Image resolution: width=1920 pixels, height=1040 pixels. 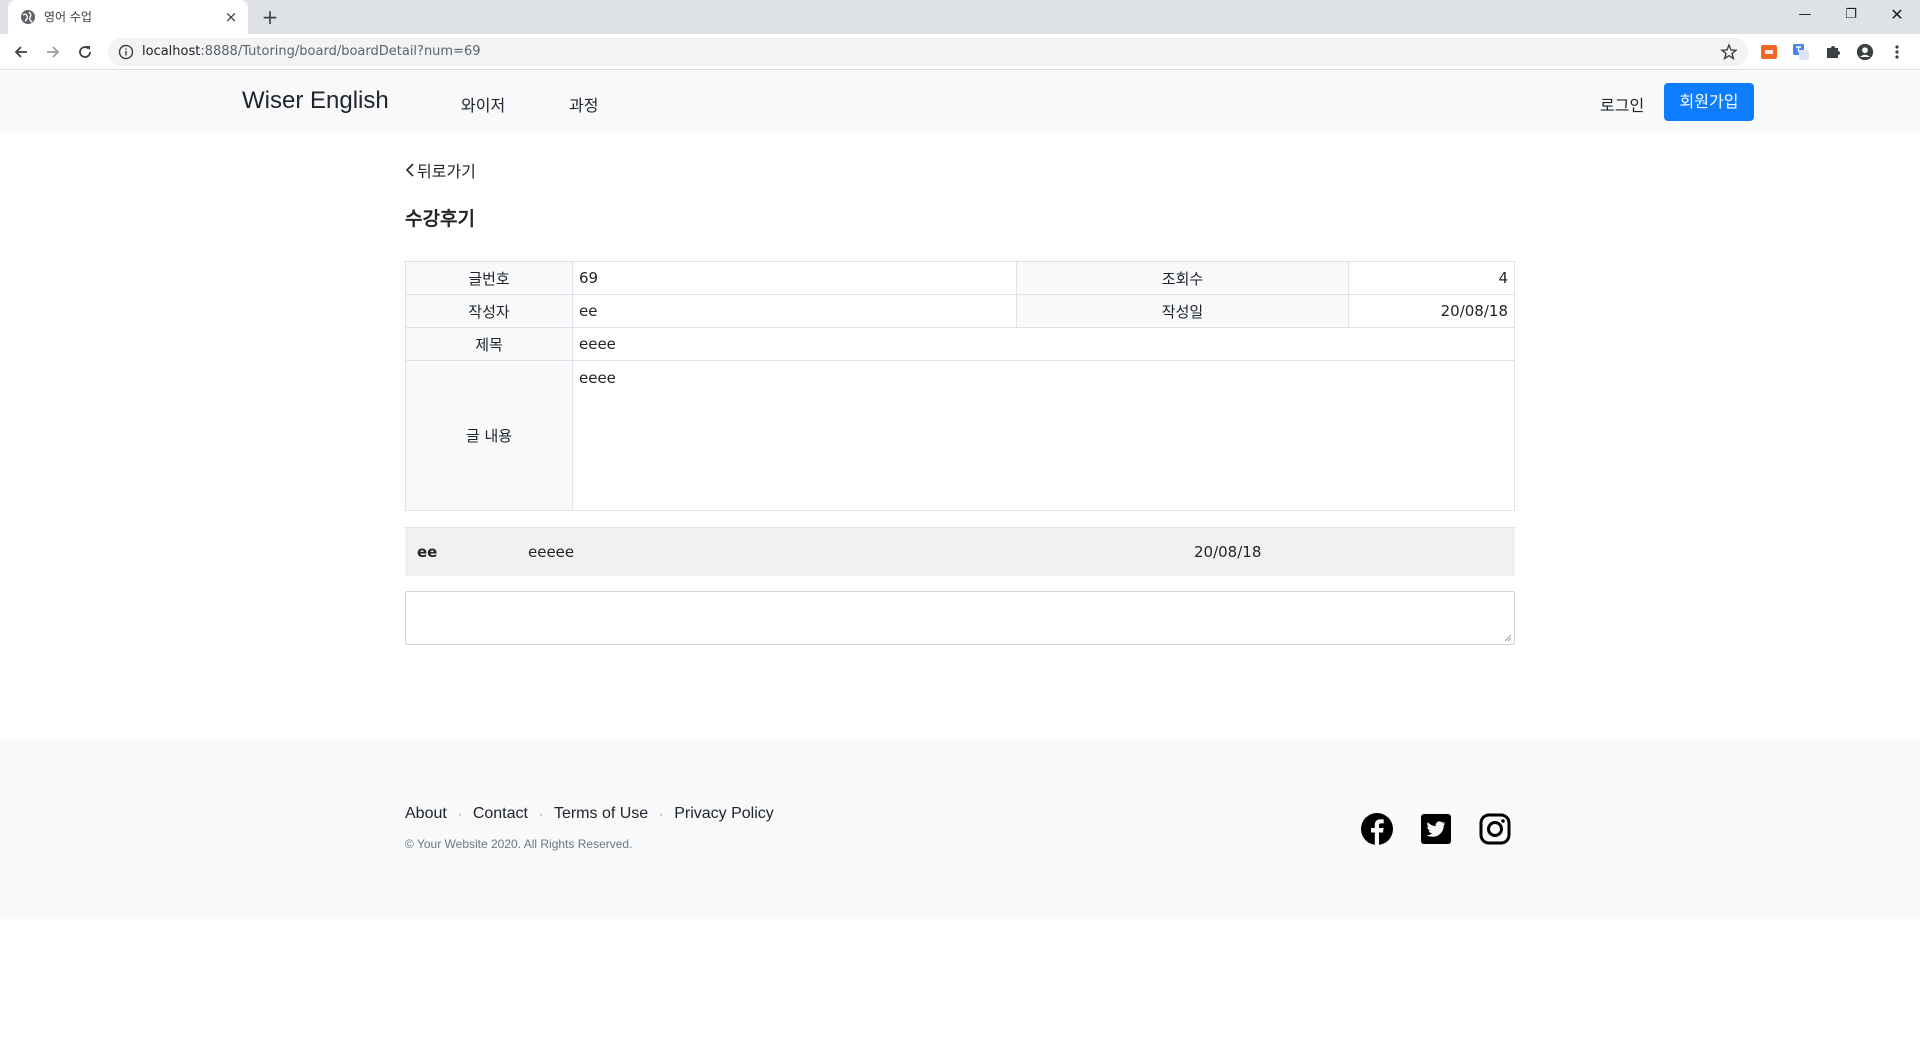 I want to click on label-views: 조회수, so click(x=1182, y=278).